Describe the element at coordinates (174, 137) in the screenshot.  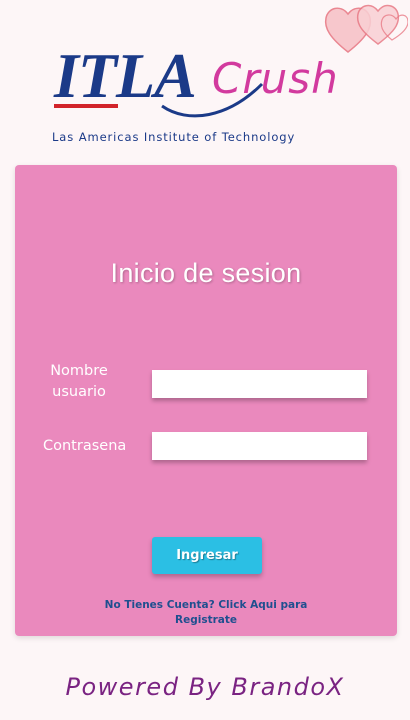
I see `logo-subtitle: Las Americas Institute of Technology` at that location.